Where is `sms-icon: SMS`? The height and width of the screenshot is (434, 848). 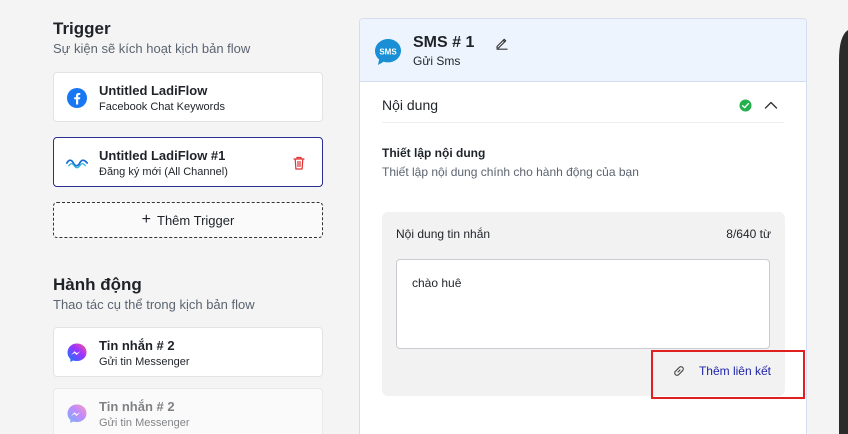 sms-icon: SMS is located at coordinates (388, 52).